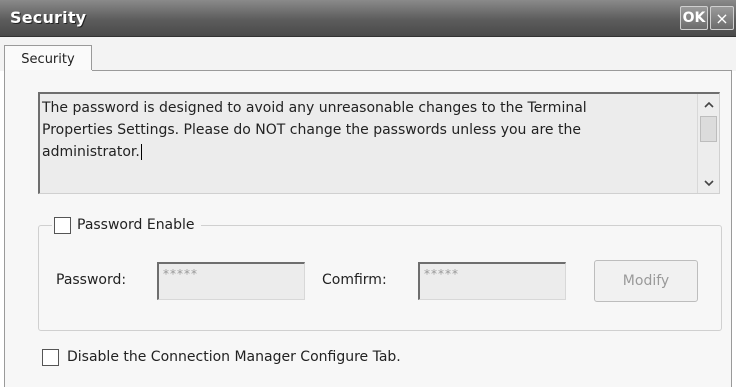 Image resolution: width=736 pixels, height=389 pixels. What do you see at coordinates (368, 18) in the screenshot?
I see `title-bar: Security OK ×` at bounding box center [368, 18].